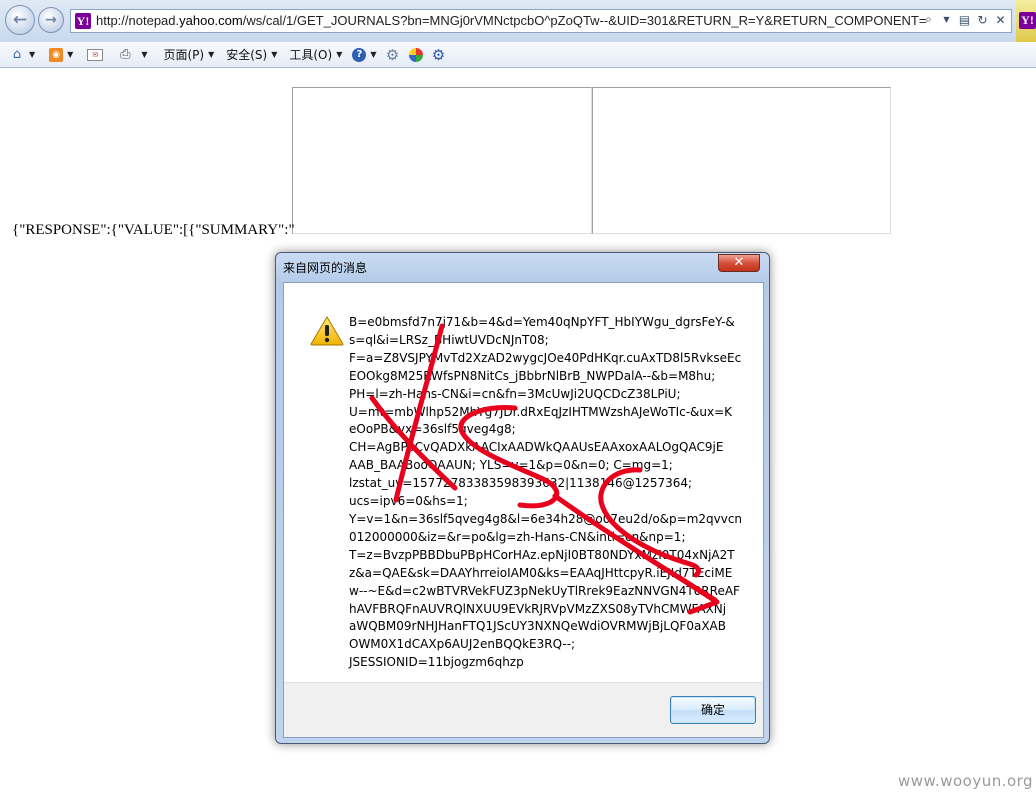  What do you see at coordinates (408, 501) in the screenshot?
I see `message-line: ucs=ipv6=0&hs=1;` at bounding box center [408, 501].